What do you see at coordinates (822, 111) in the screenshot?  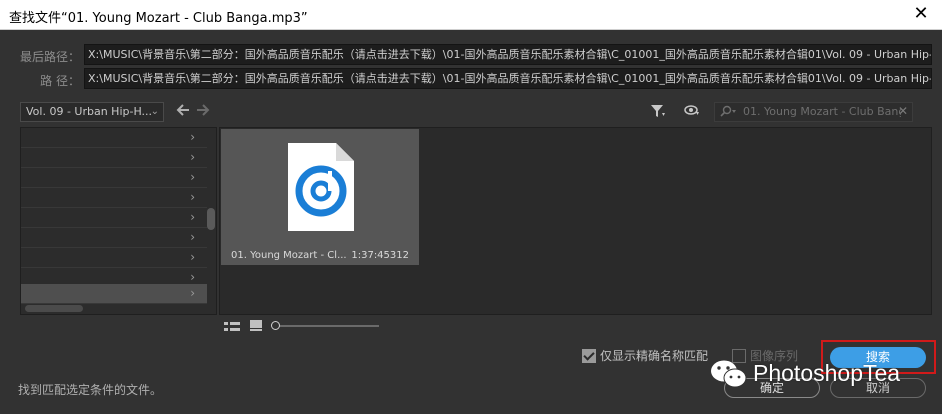 I see `search-input-value: 01. Young Mozart - Club Banga.mp3` at bounding box center [822, 111].